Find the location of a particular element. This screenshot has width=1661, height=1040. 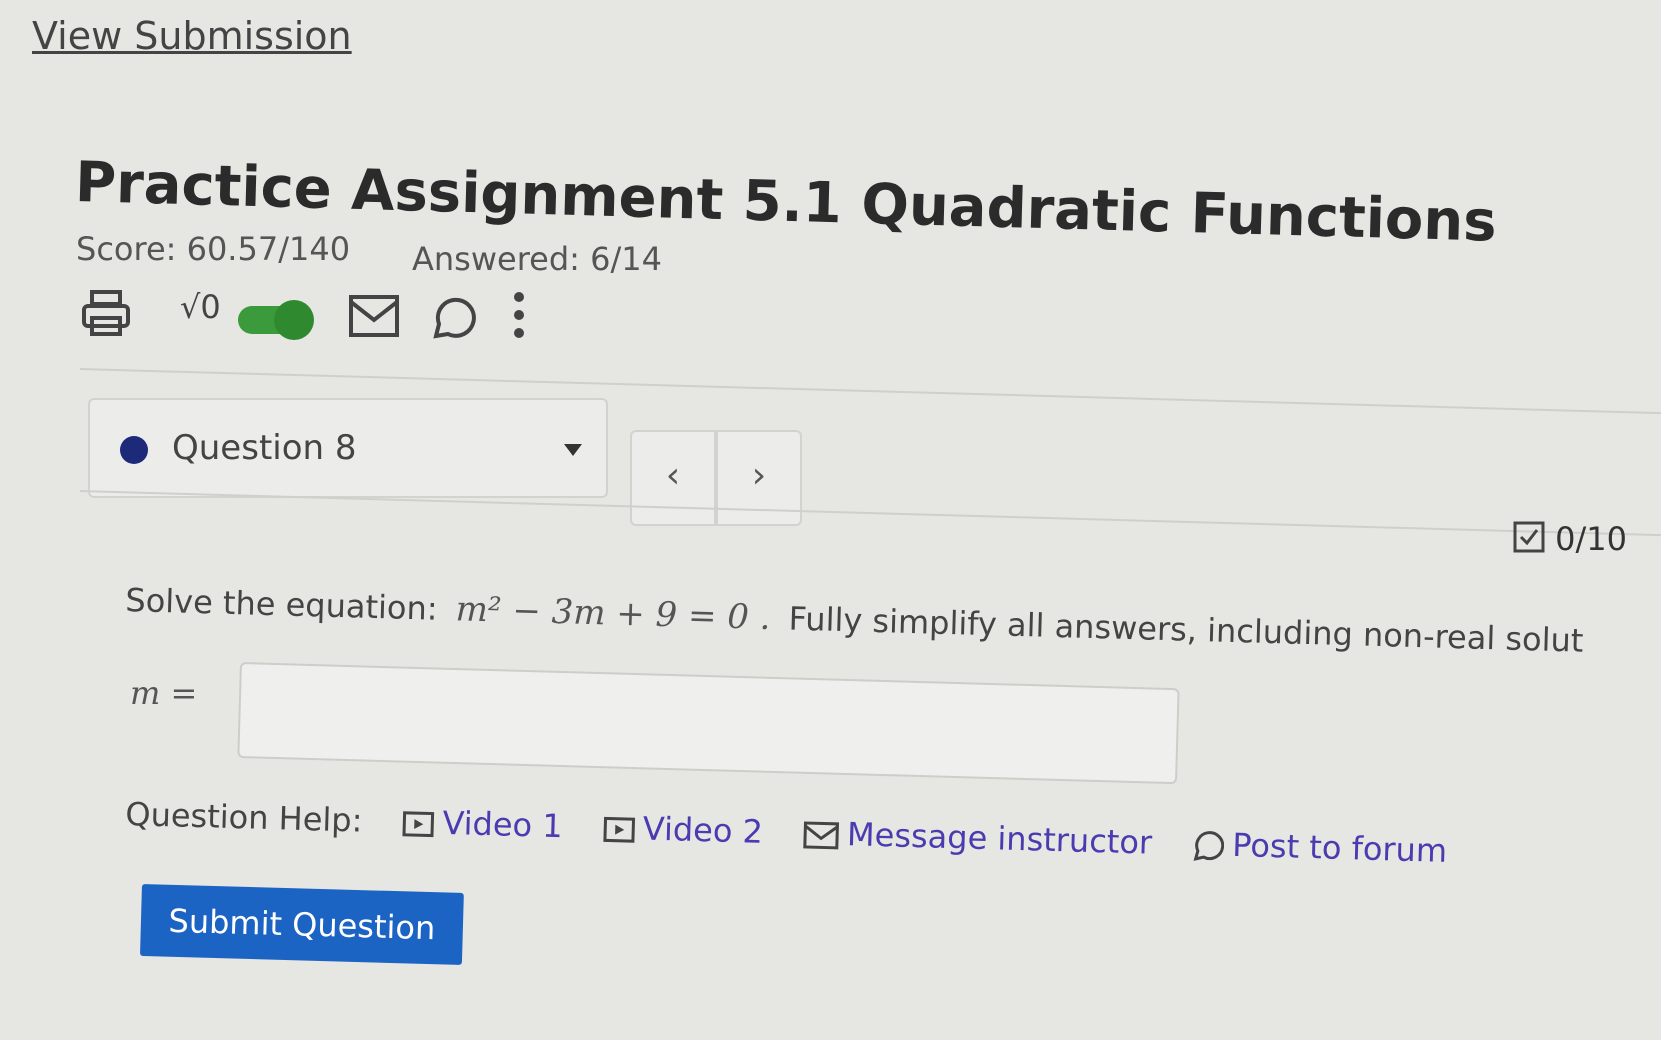

question-points: 0/10 is located at coordinates (1569, 539).